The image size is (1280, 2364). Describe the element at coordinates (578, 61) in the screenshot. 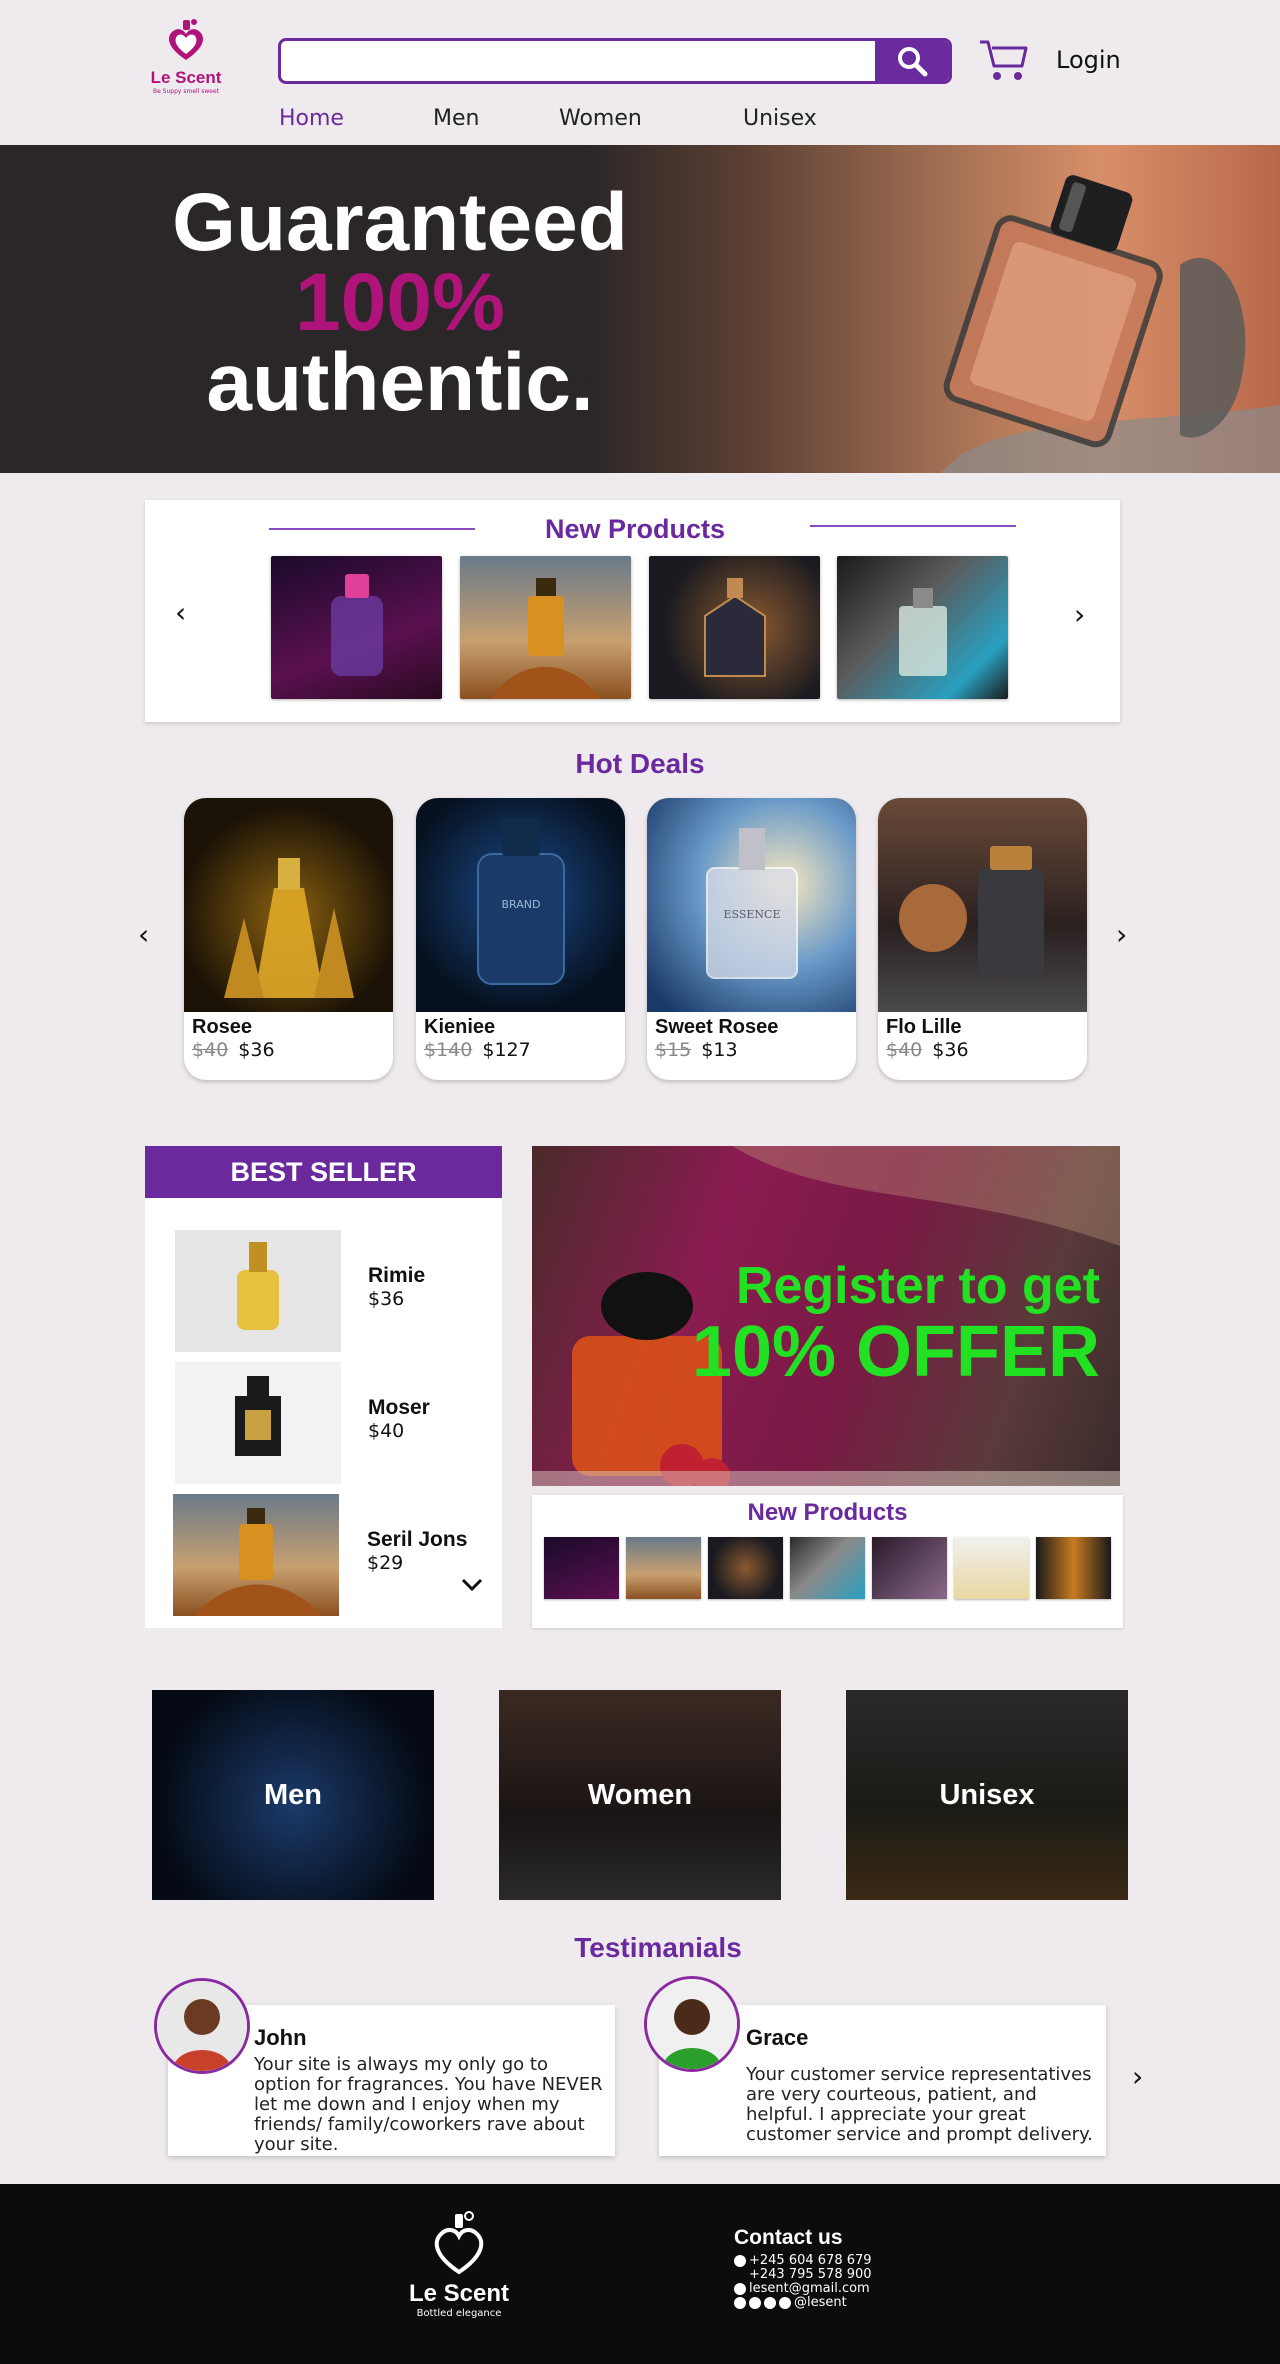

I see `search-input` at that location.